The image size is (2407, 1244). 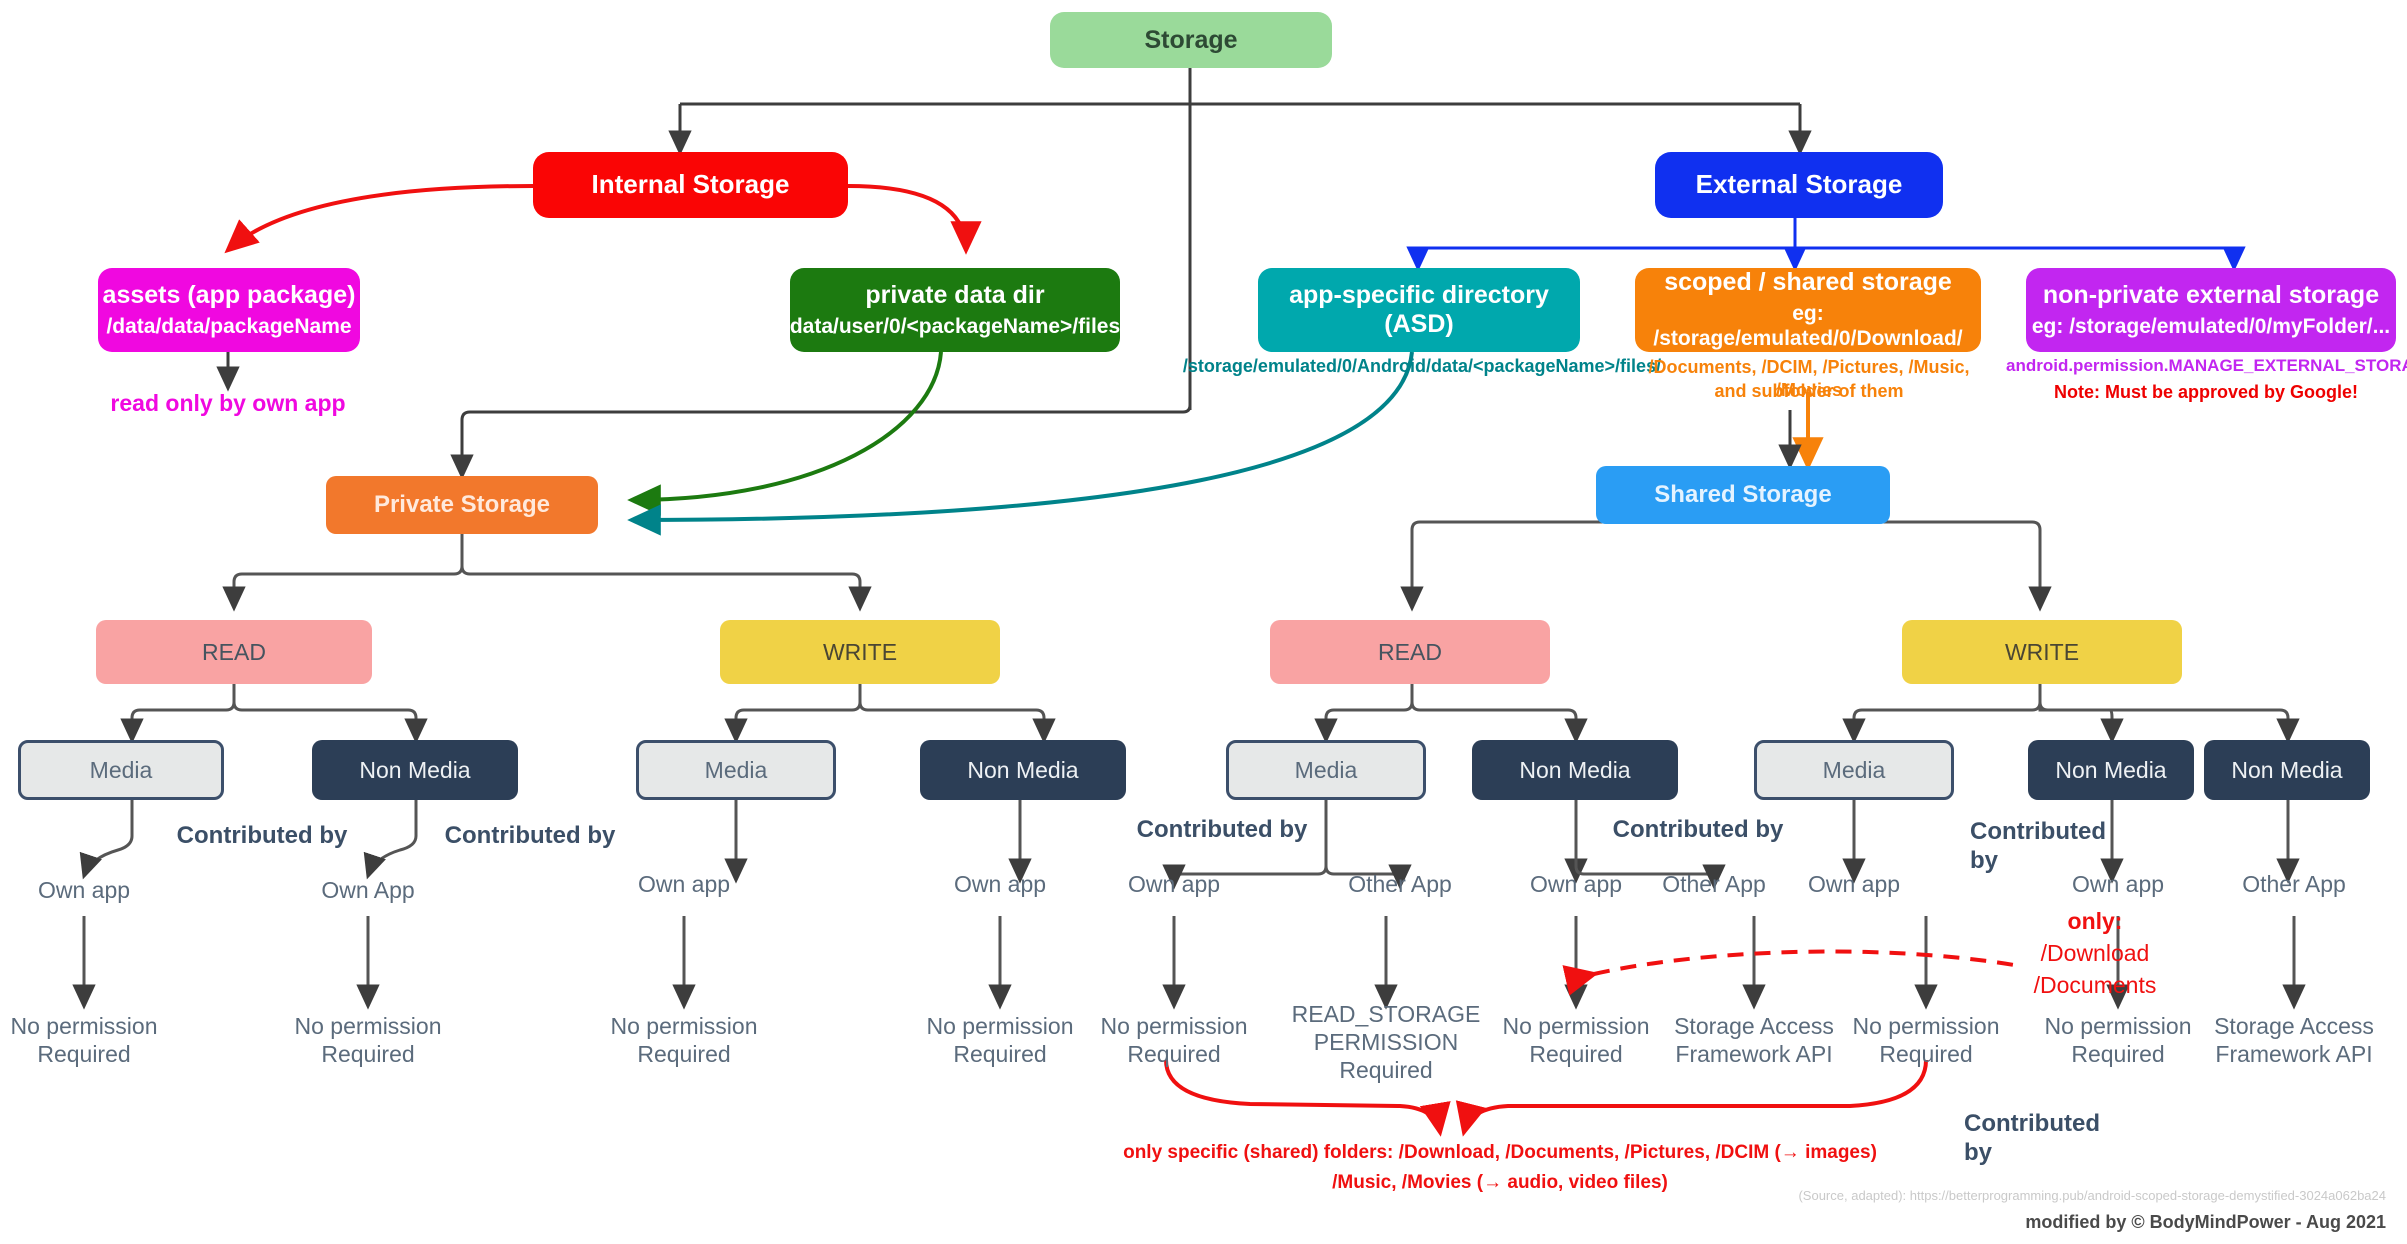 What do you see at coordinates (1809, 391) in the screenshot?
I see `scoped-folders-note-line2: and subfolder of them` at bounding box center [1809, 391].